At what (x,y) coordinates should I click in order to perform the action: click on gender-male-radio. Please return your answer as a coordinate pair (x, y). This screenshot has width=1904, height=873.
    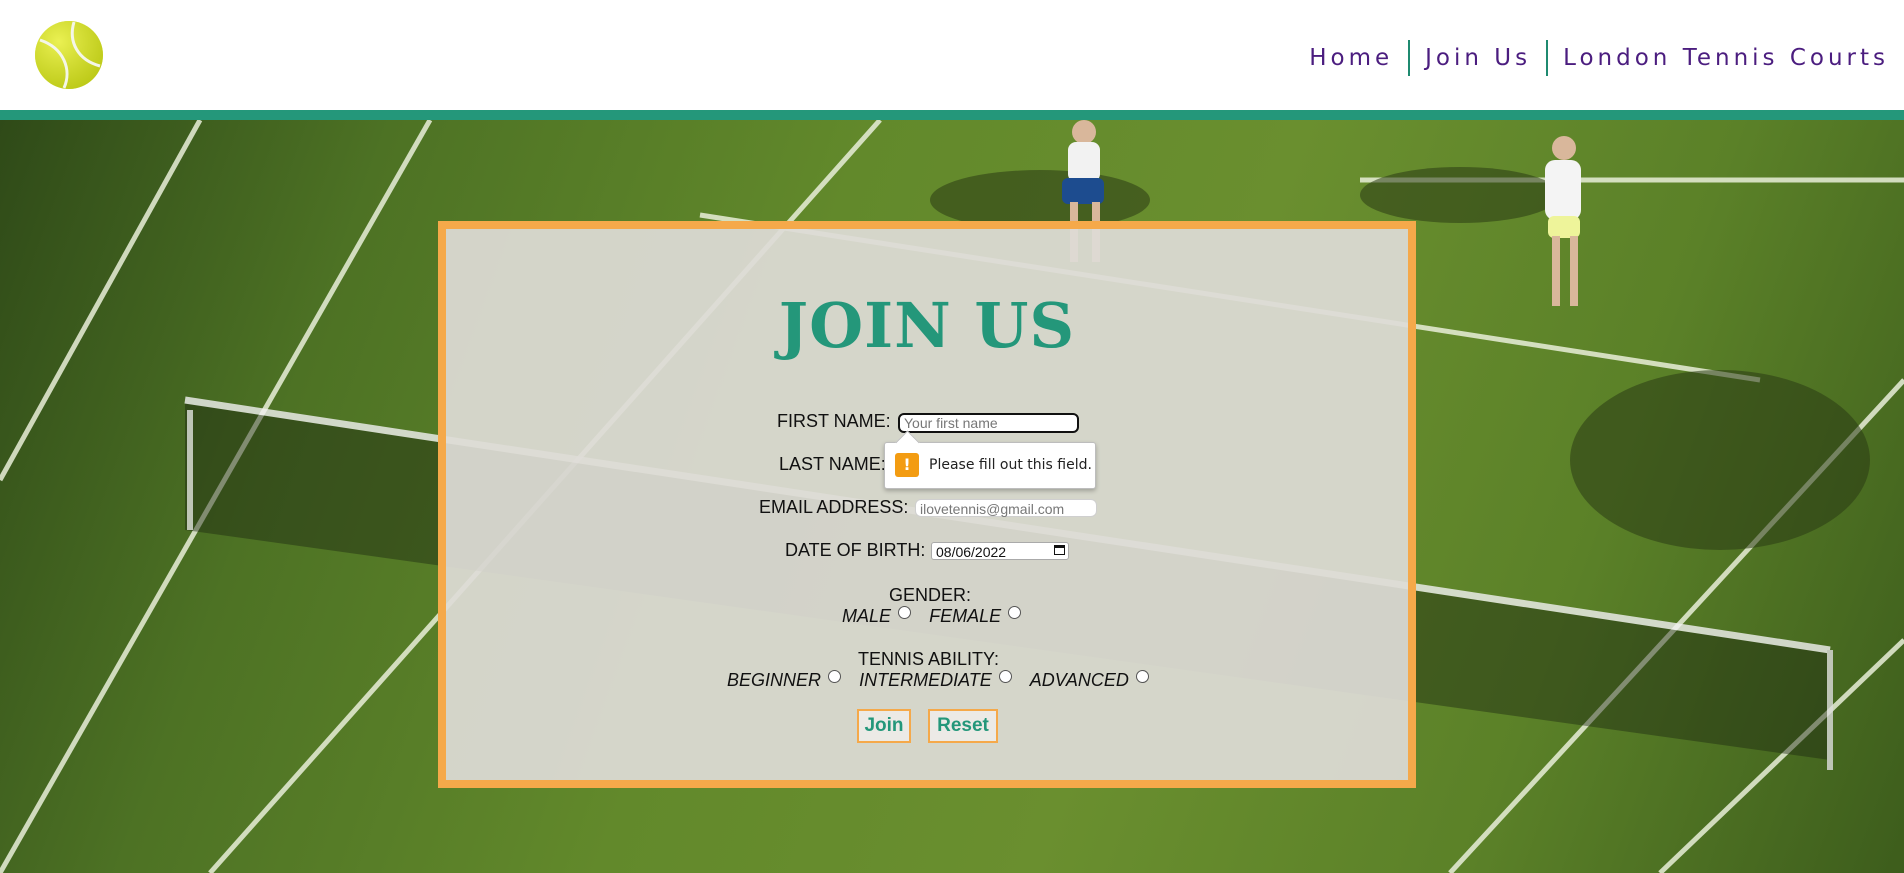
    Looking at the image, I should click on (905, 612).